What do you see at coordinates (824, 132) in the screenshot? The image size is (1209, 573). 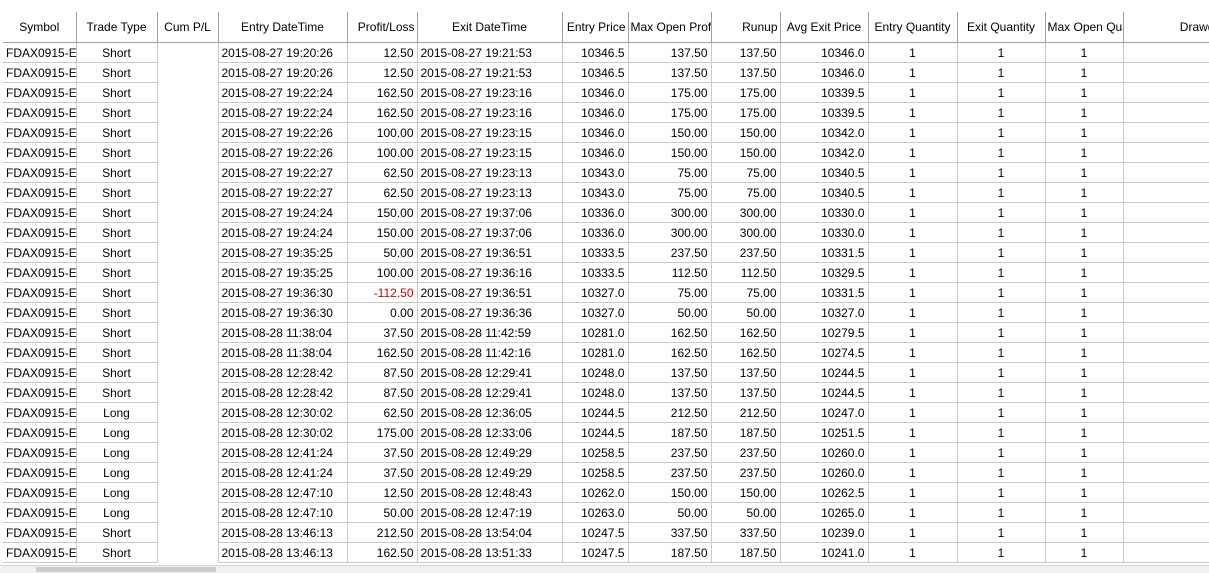 I see `cell-avg-exit-price: 10342.0` at bounding box center [824, 132].